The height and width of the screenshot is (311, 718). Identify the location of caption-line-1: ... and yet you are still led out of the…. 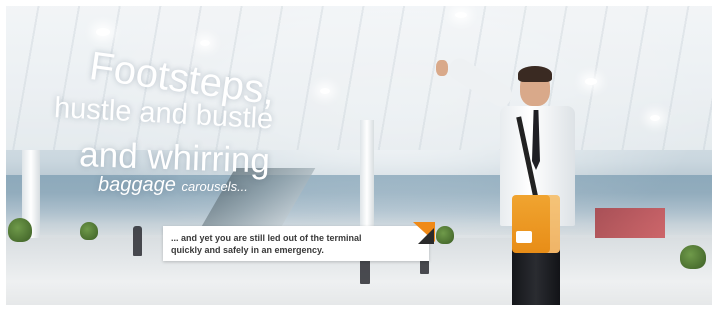
(266, 238).